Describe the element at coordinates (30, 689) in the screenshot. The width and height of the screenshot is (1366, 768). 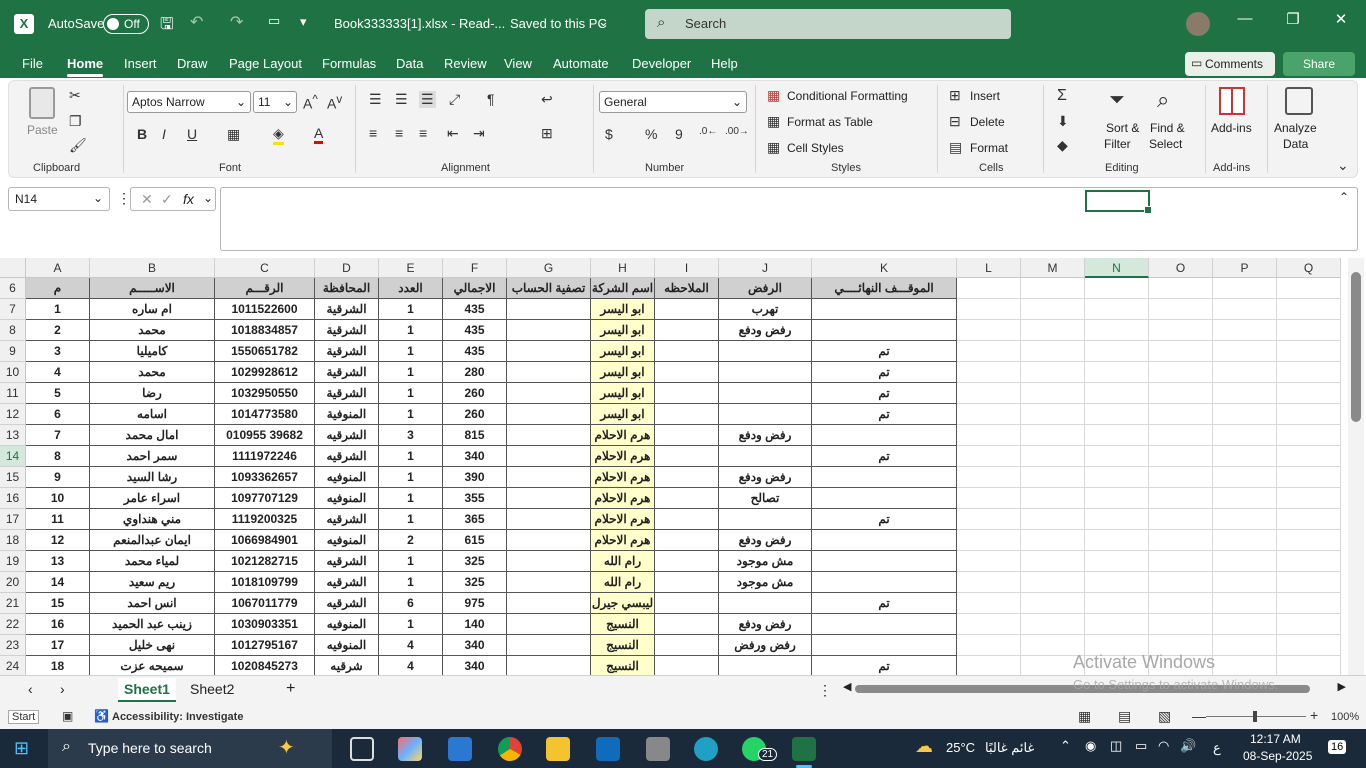
I see `prev-sheet-icon: ‹` at that location.